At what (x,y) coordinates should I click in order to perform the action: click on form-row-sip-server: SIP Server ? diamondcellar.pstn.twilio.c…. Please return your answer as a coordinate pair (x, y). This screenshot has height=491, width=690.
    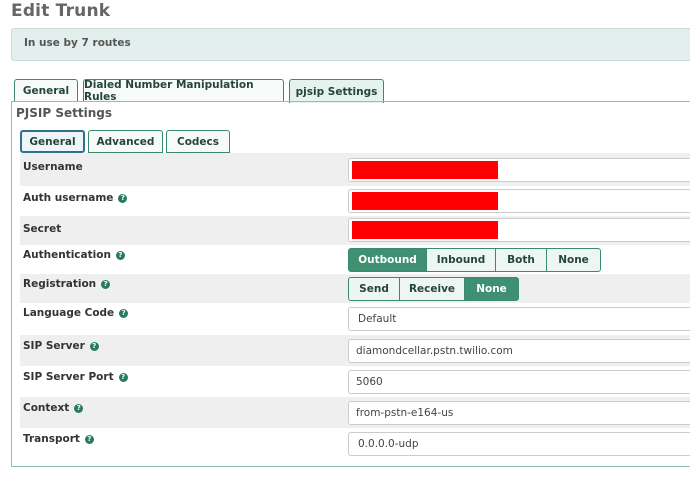
    Looking at the image, I should click on (355, 350).